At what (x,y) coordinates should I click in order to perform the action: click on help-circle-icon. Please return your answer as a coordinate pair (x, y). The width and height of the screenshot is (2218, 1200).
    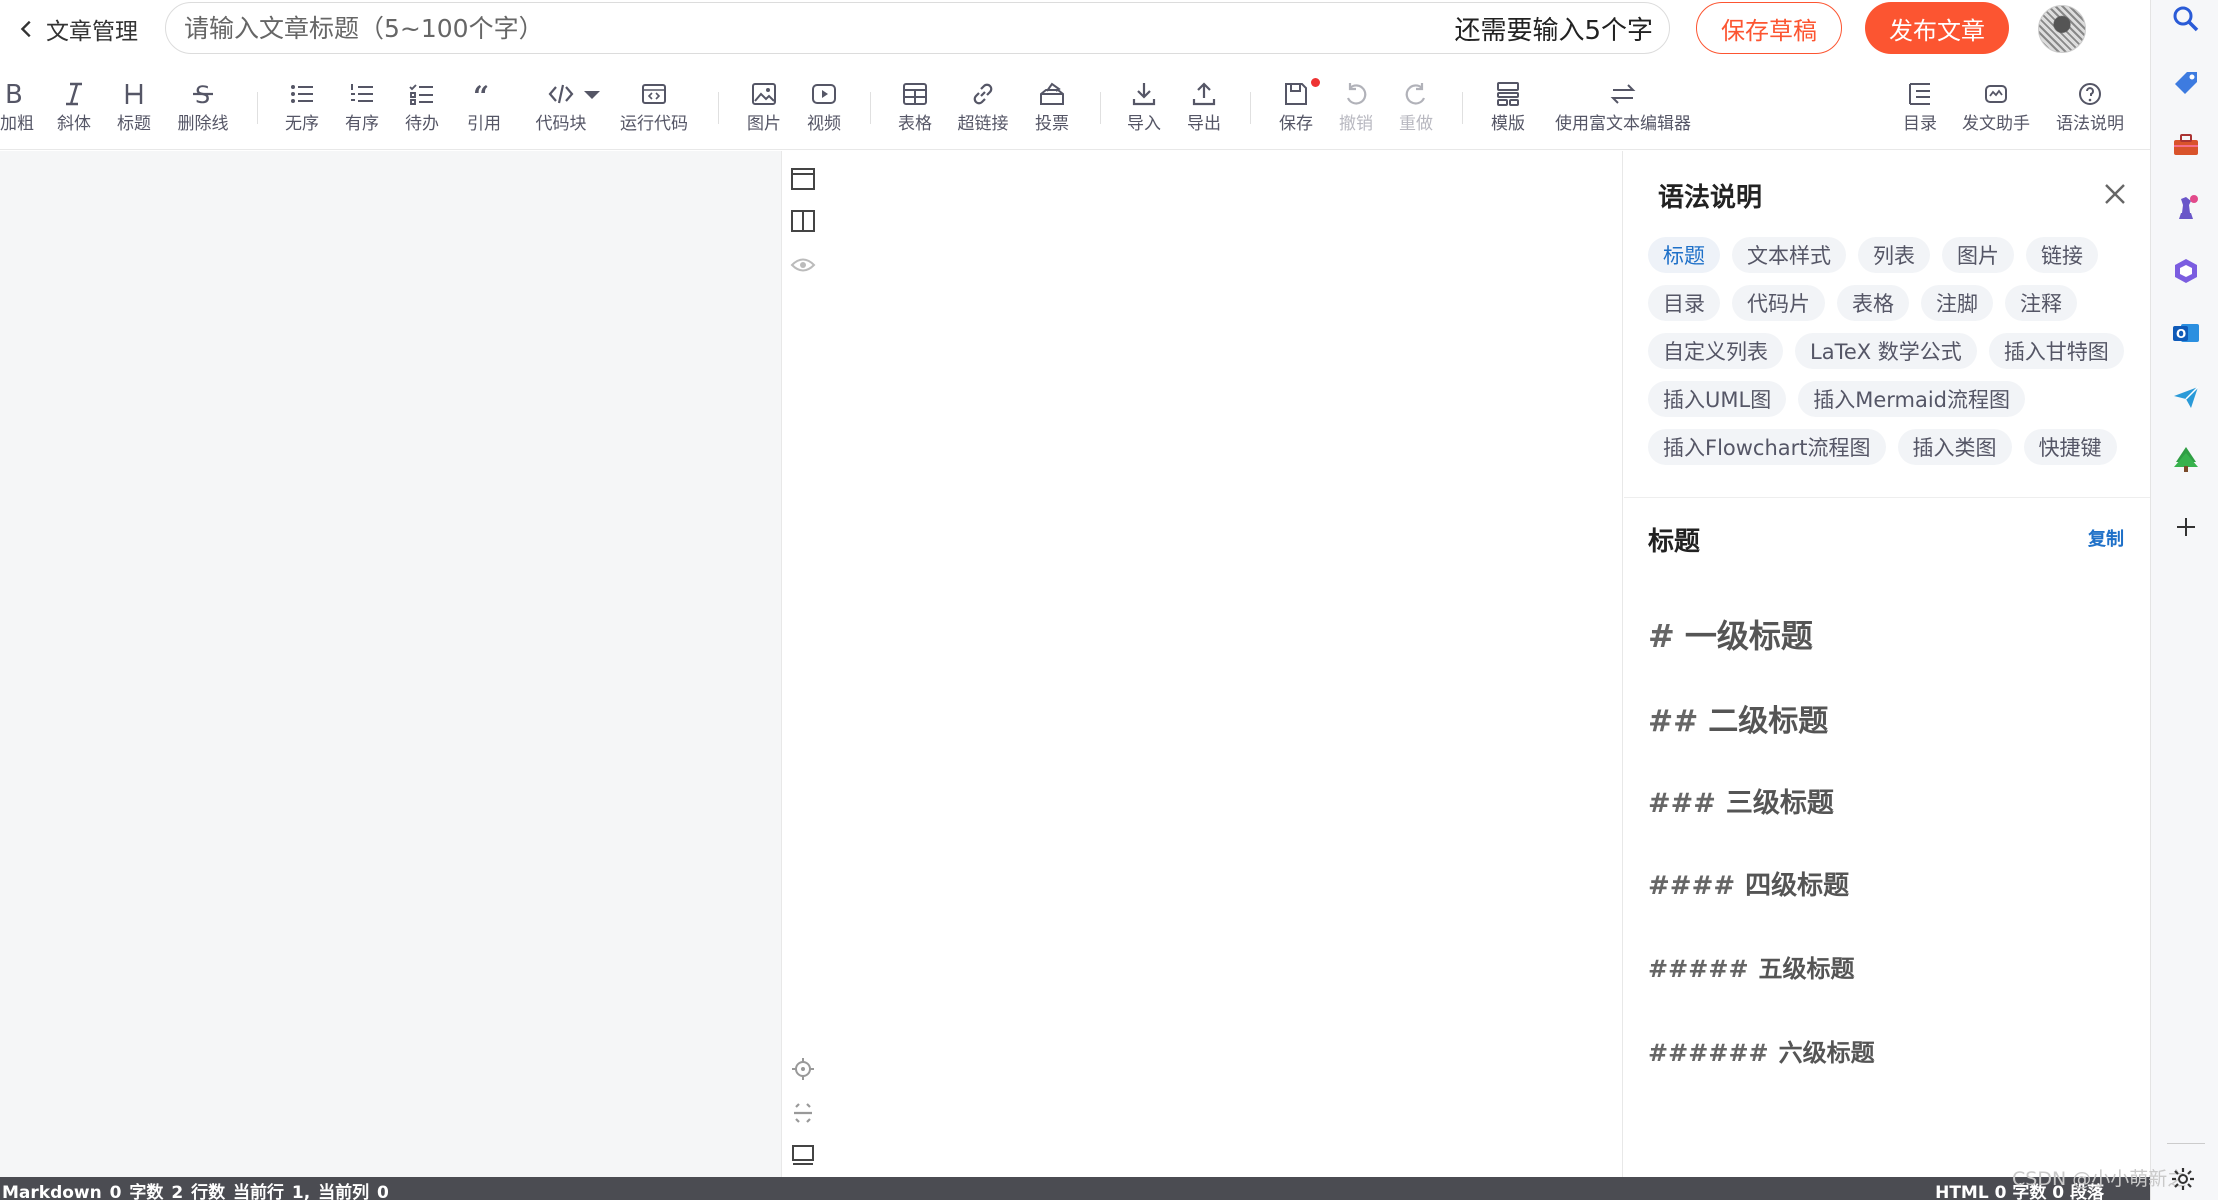
    Looking at the image, I should click on (2090, 94).